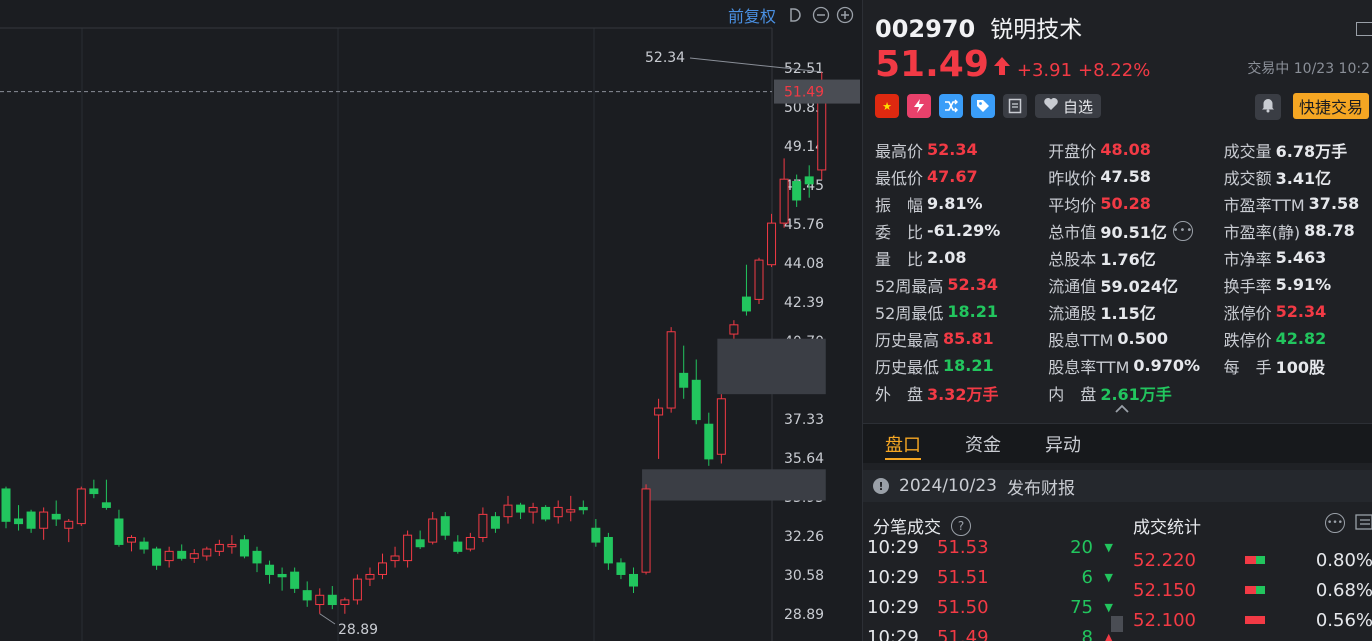 The height and width of the screenshot is (641, 1372). I want to click on detail-tabs: 盘口 资金 异动, so click(1117, 443).